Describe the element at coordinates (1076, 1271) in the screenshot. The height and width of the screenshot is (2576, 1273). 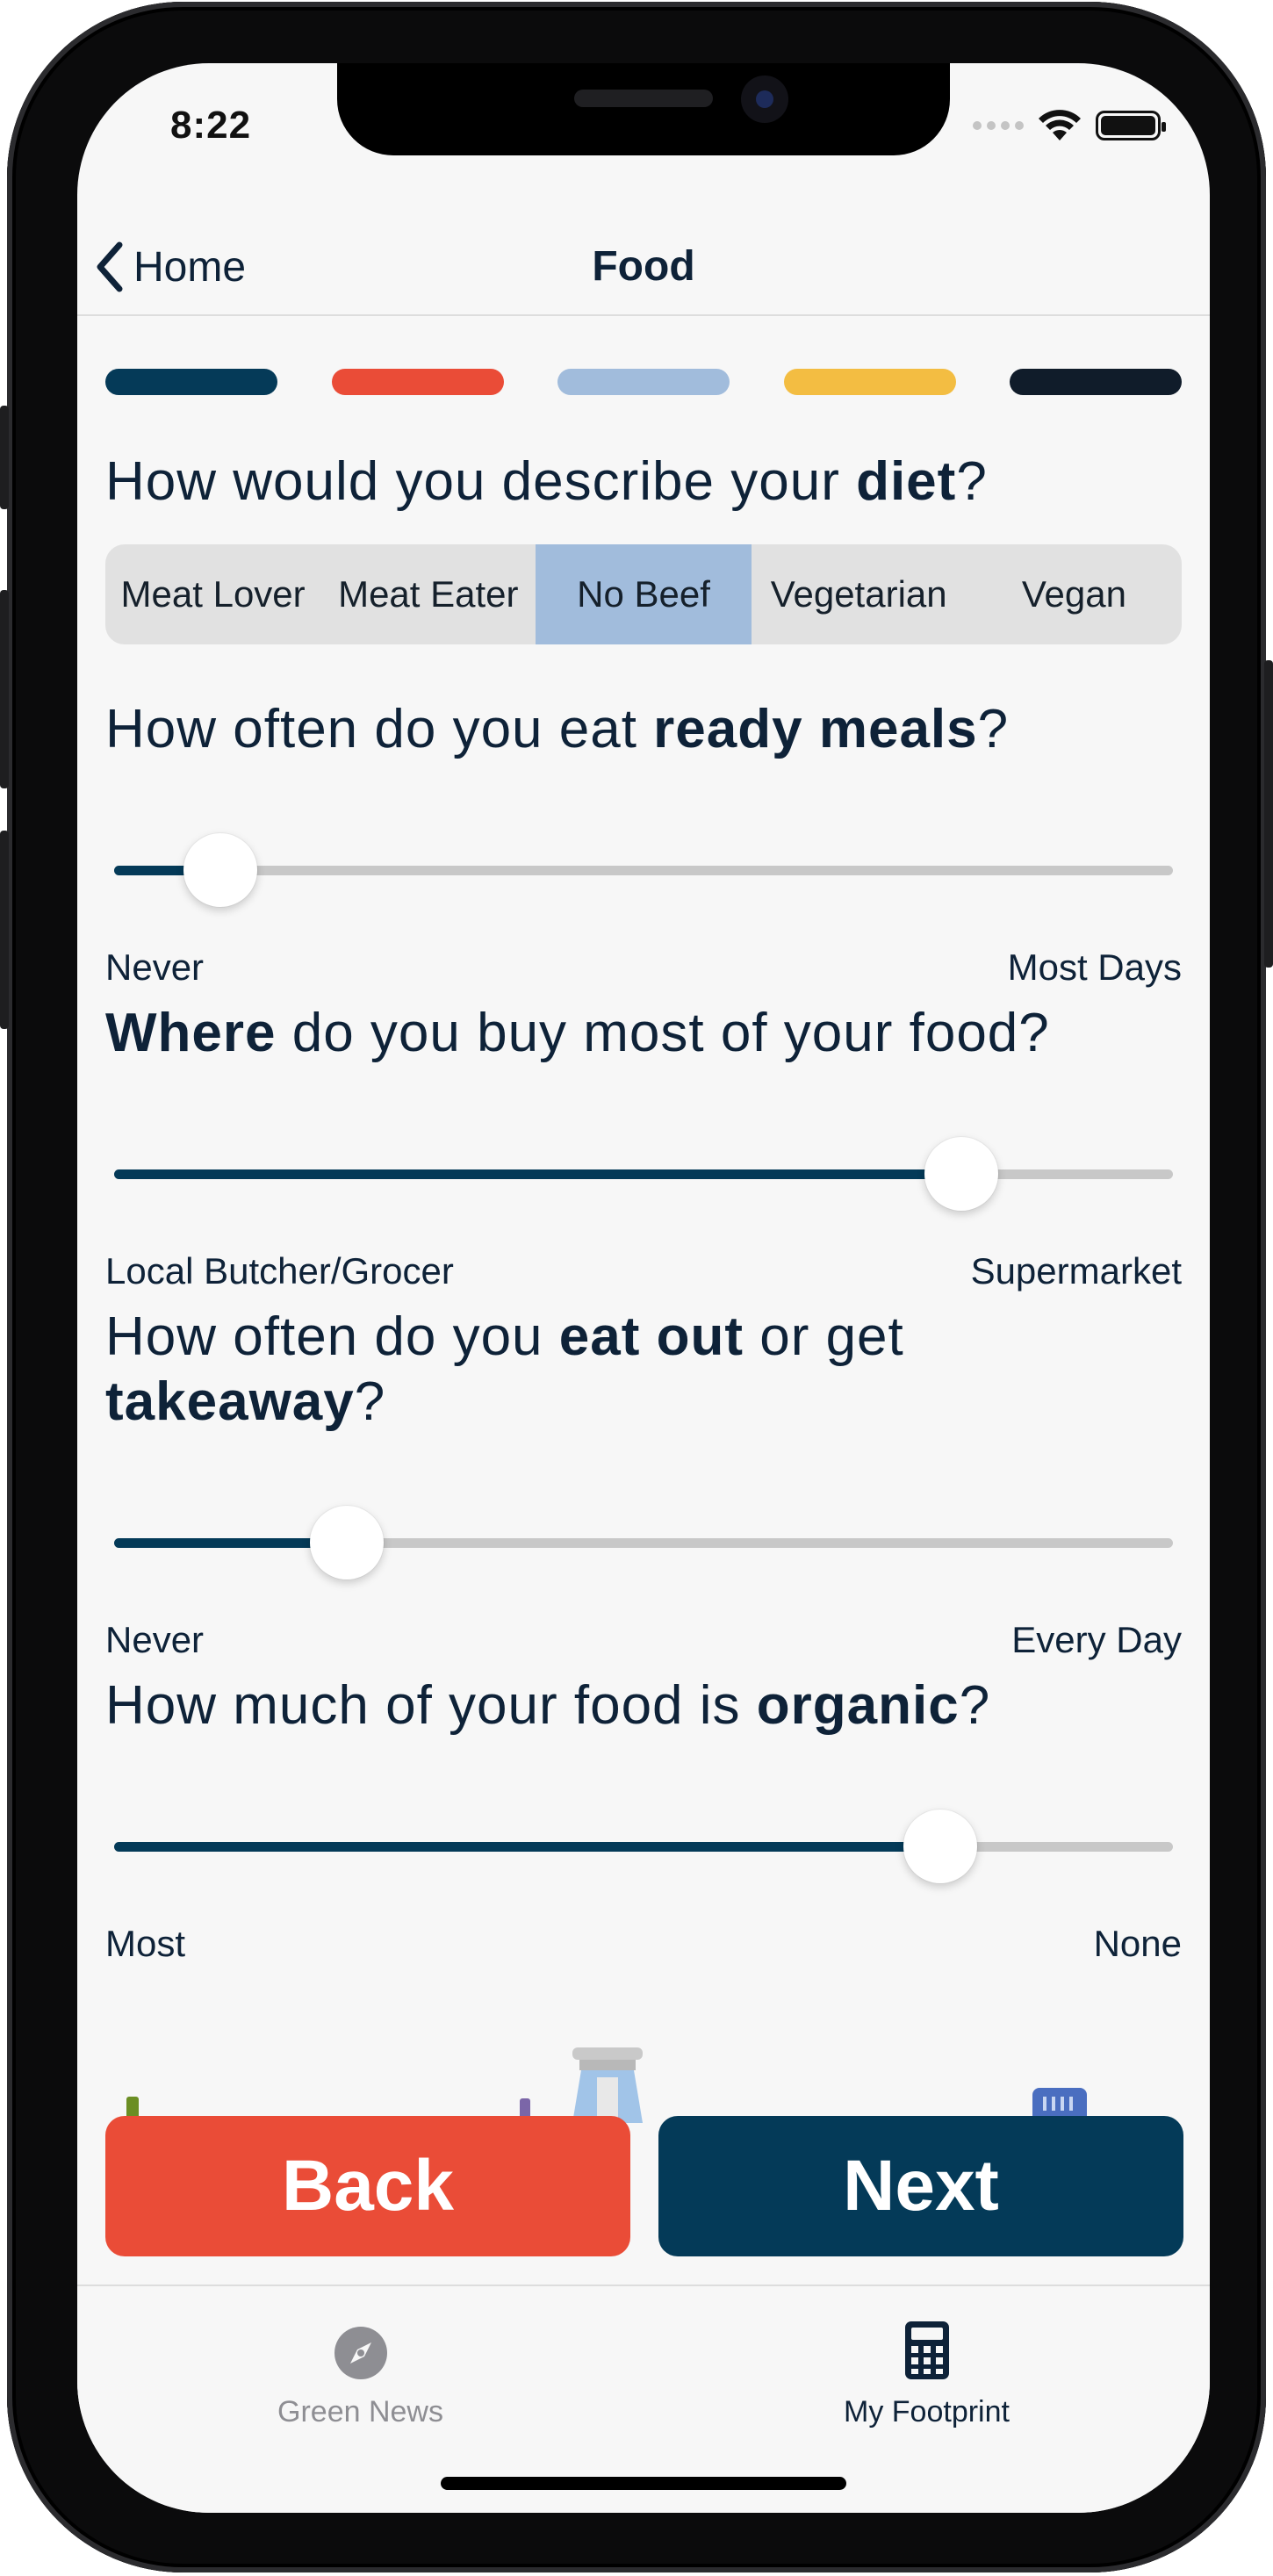
I see `max-label: Supermarket` at that location.